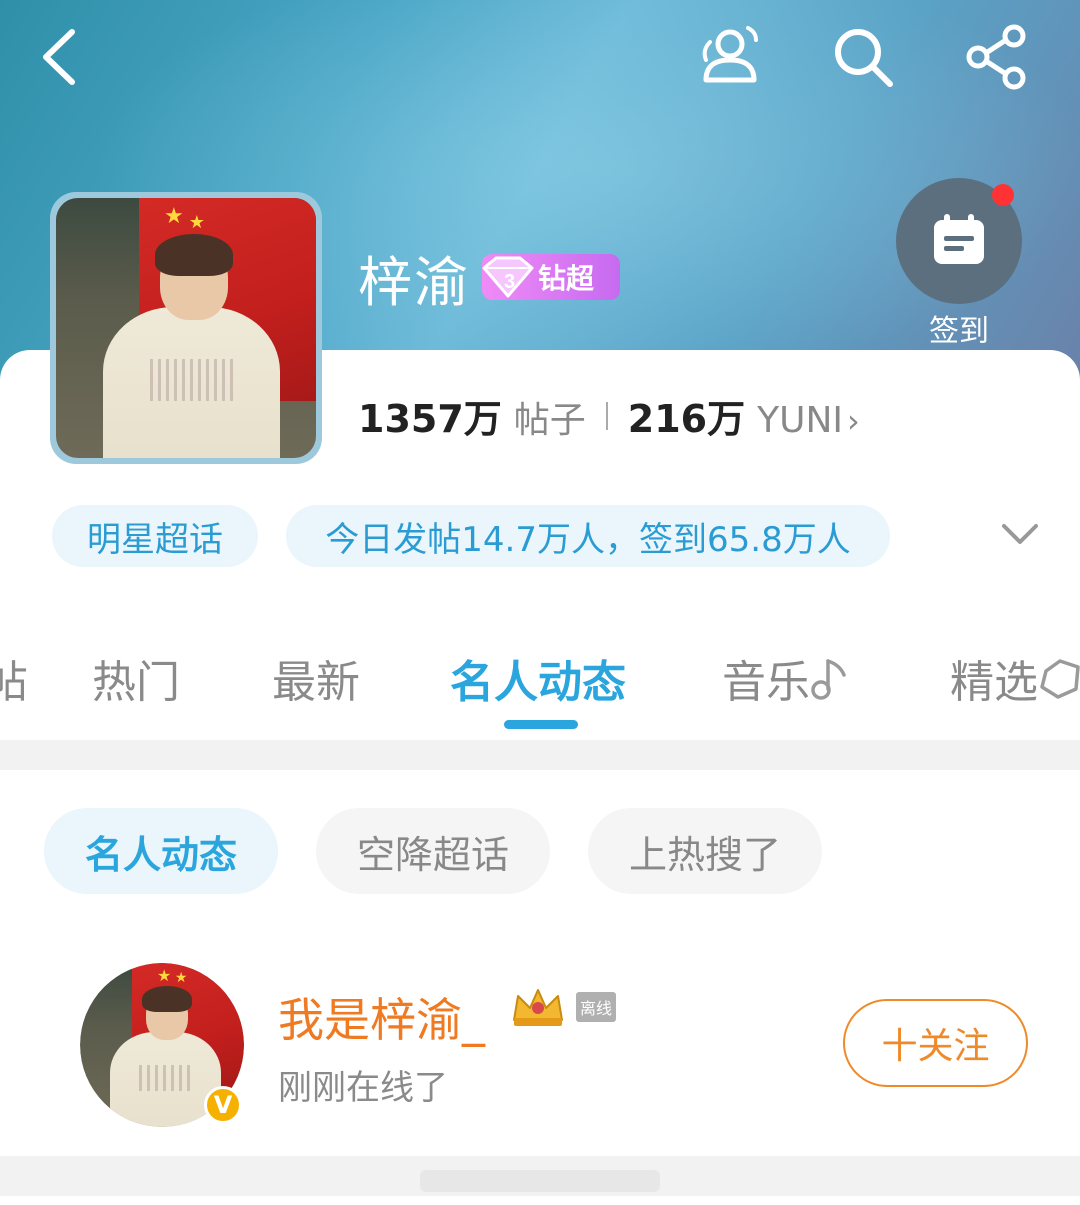 The height and width of the screenshot is (1205, 1080). What do you see at coordinates (155, 536) in the screenshot?
I see `category-tag: 明星超话` at bounding box center [155, 536].